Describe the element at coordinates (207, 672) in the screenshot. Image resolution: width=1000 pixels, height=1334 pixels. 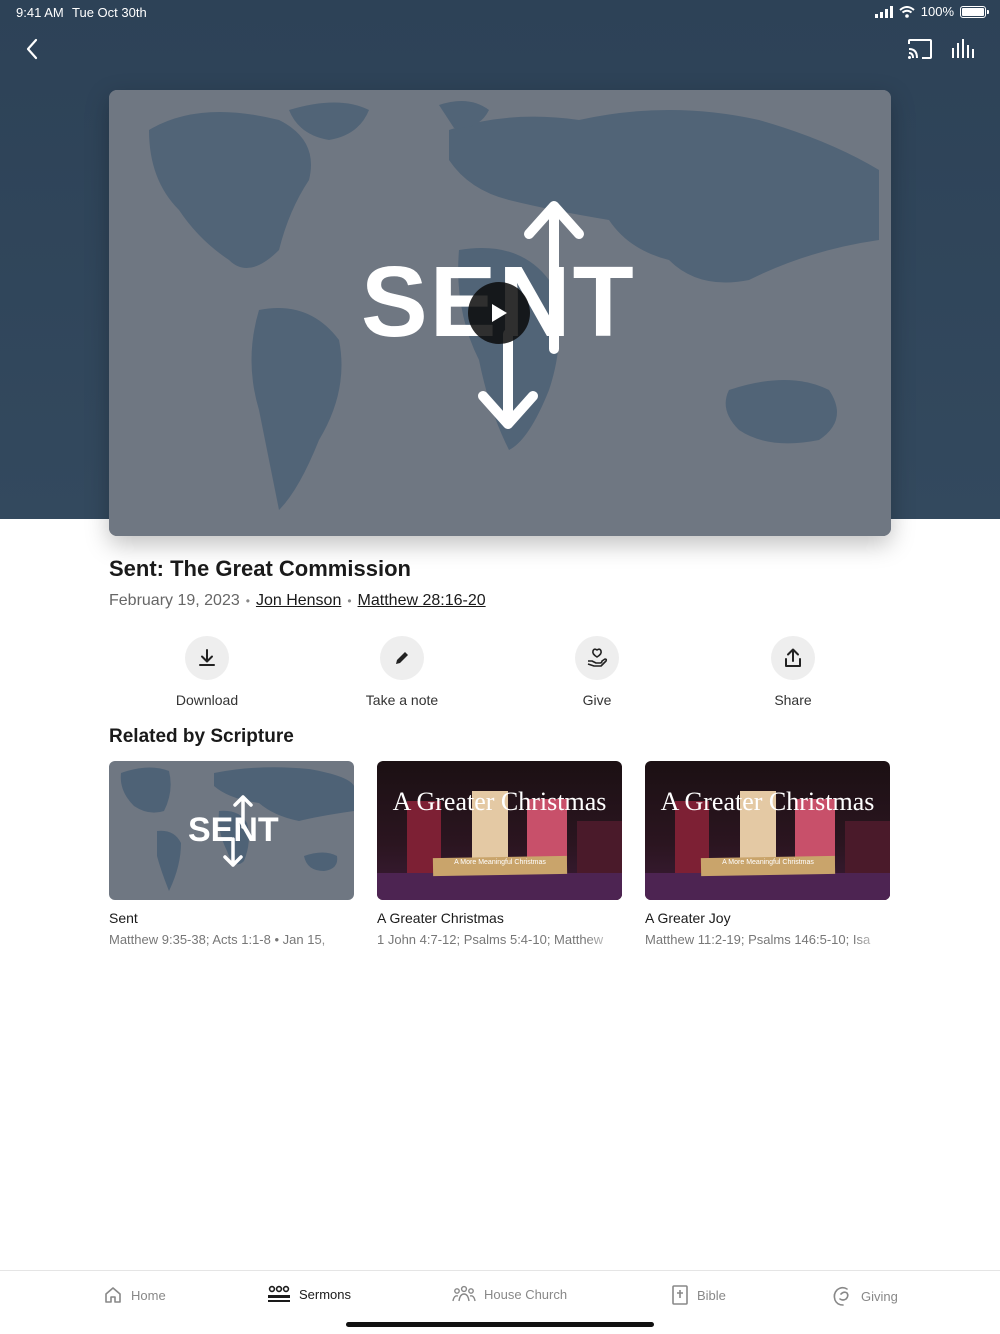
I see `download-button: Download` at that location.